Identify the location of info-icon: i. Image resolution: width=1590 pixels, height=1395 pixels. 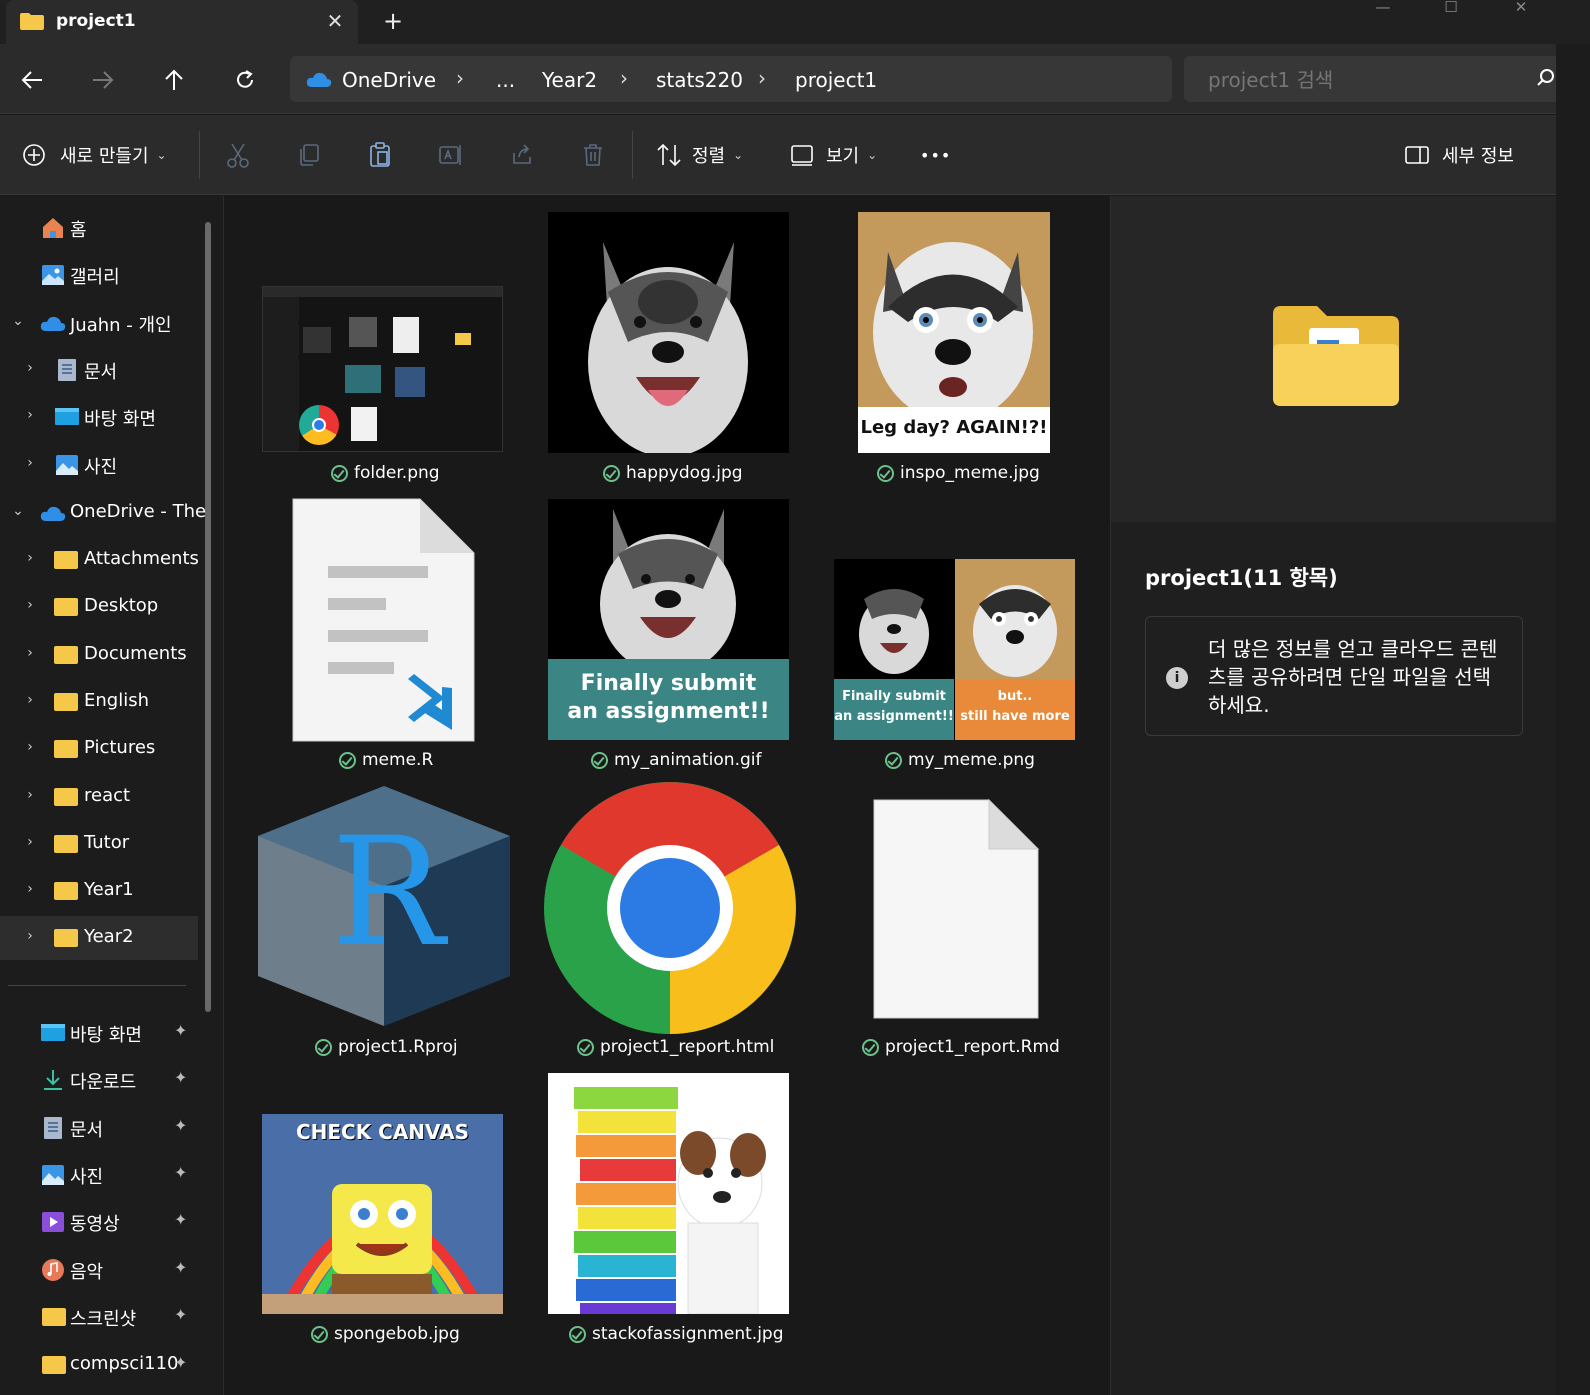
(1177, 678).